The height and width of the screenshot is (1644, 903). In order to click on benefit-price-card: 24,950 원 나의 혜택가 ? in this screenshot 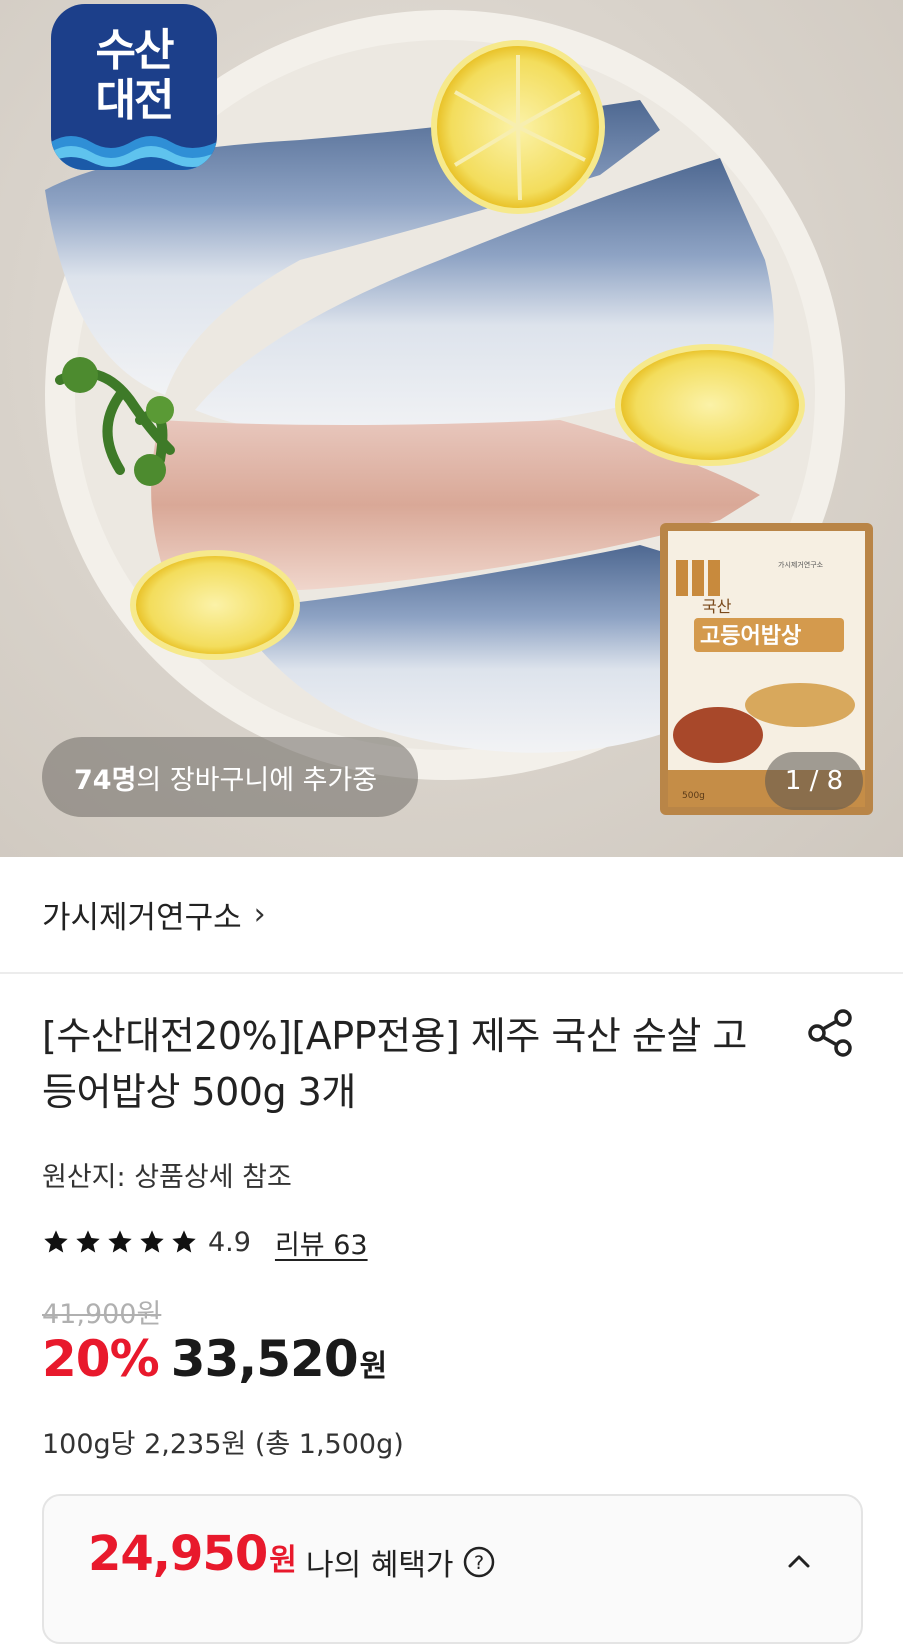, I will do `click(452, 1569)`.